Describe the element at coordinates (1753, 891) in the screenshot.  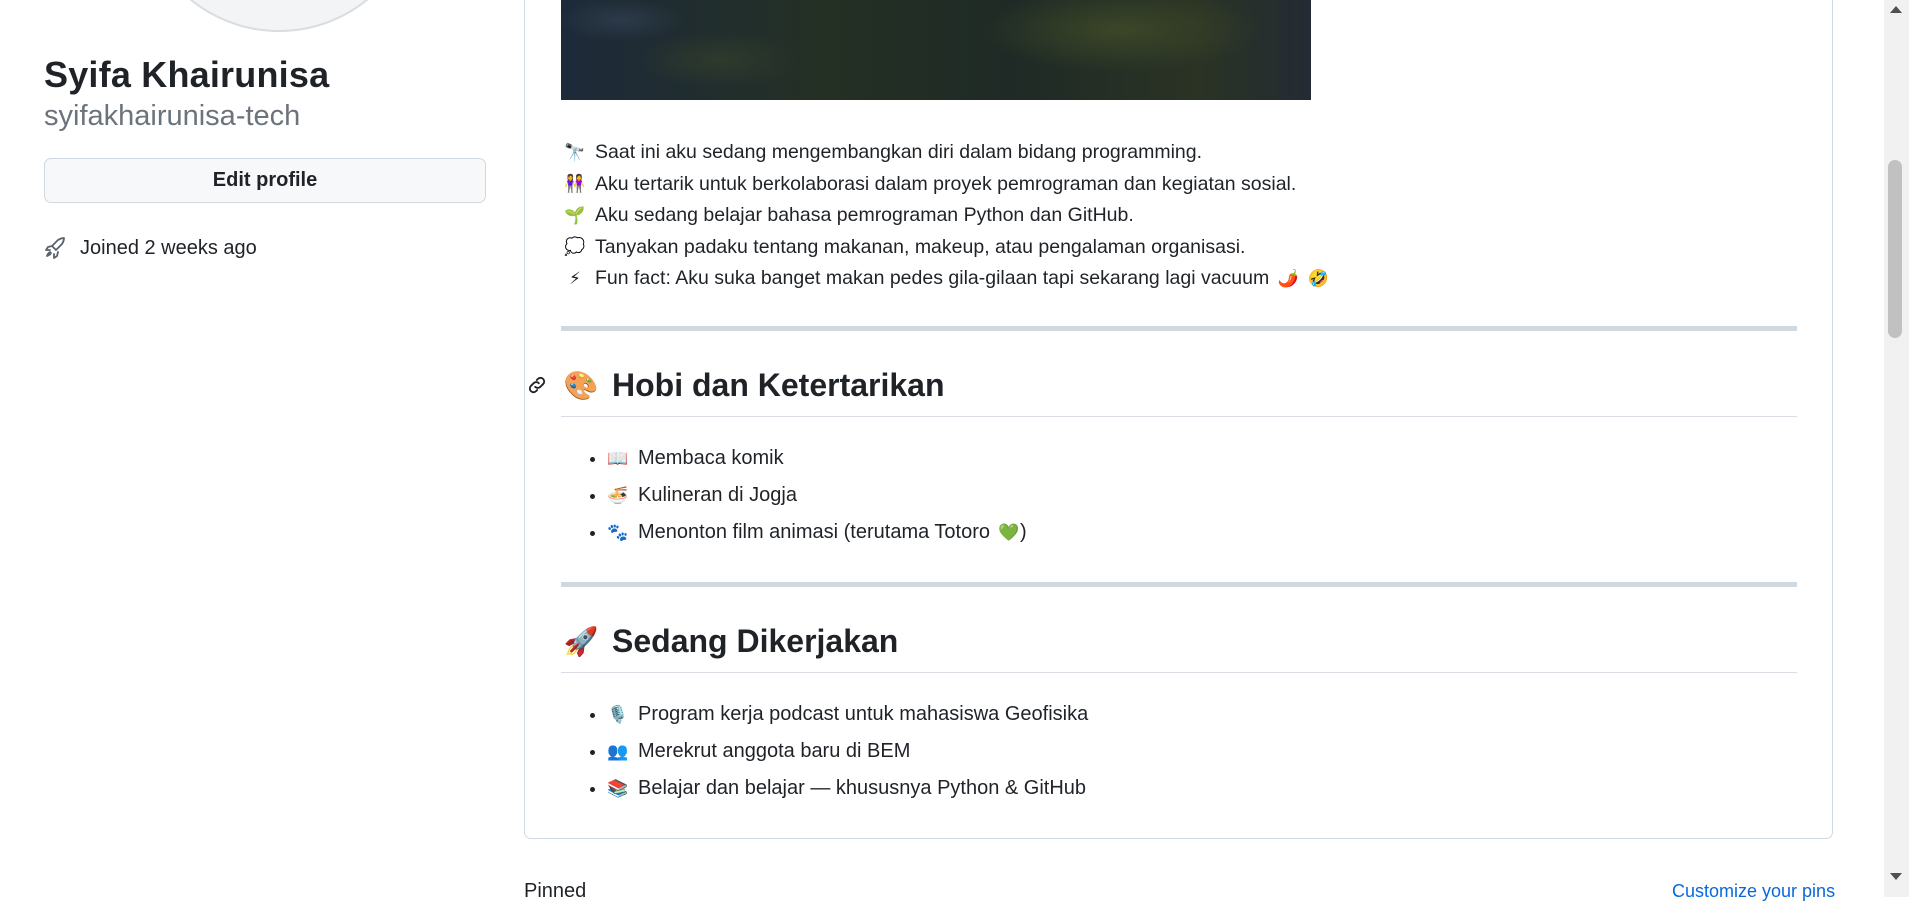
I see `customize-pins-link: Customize your pins` at that location.